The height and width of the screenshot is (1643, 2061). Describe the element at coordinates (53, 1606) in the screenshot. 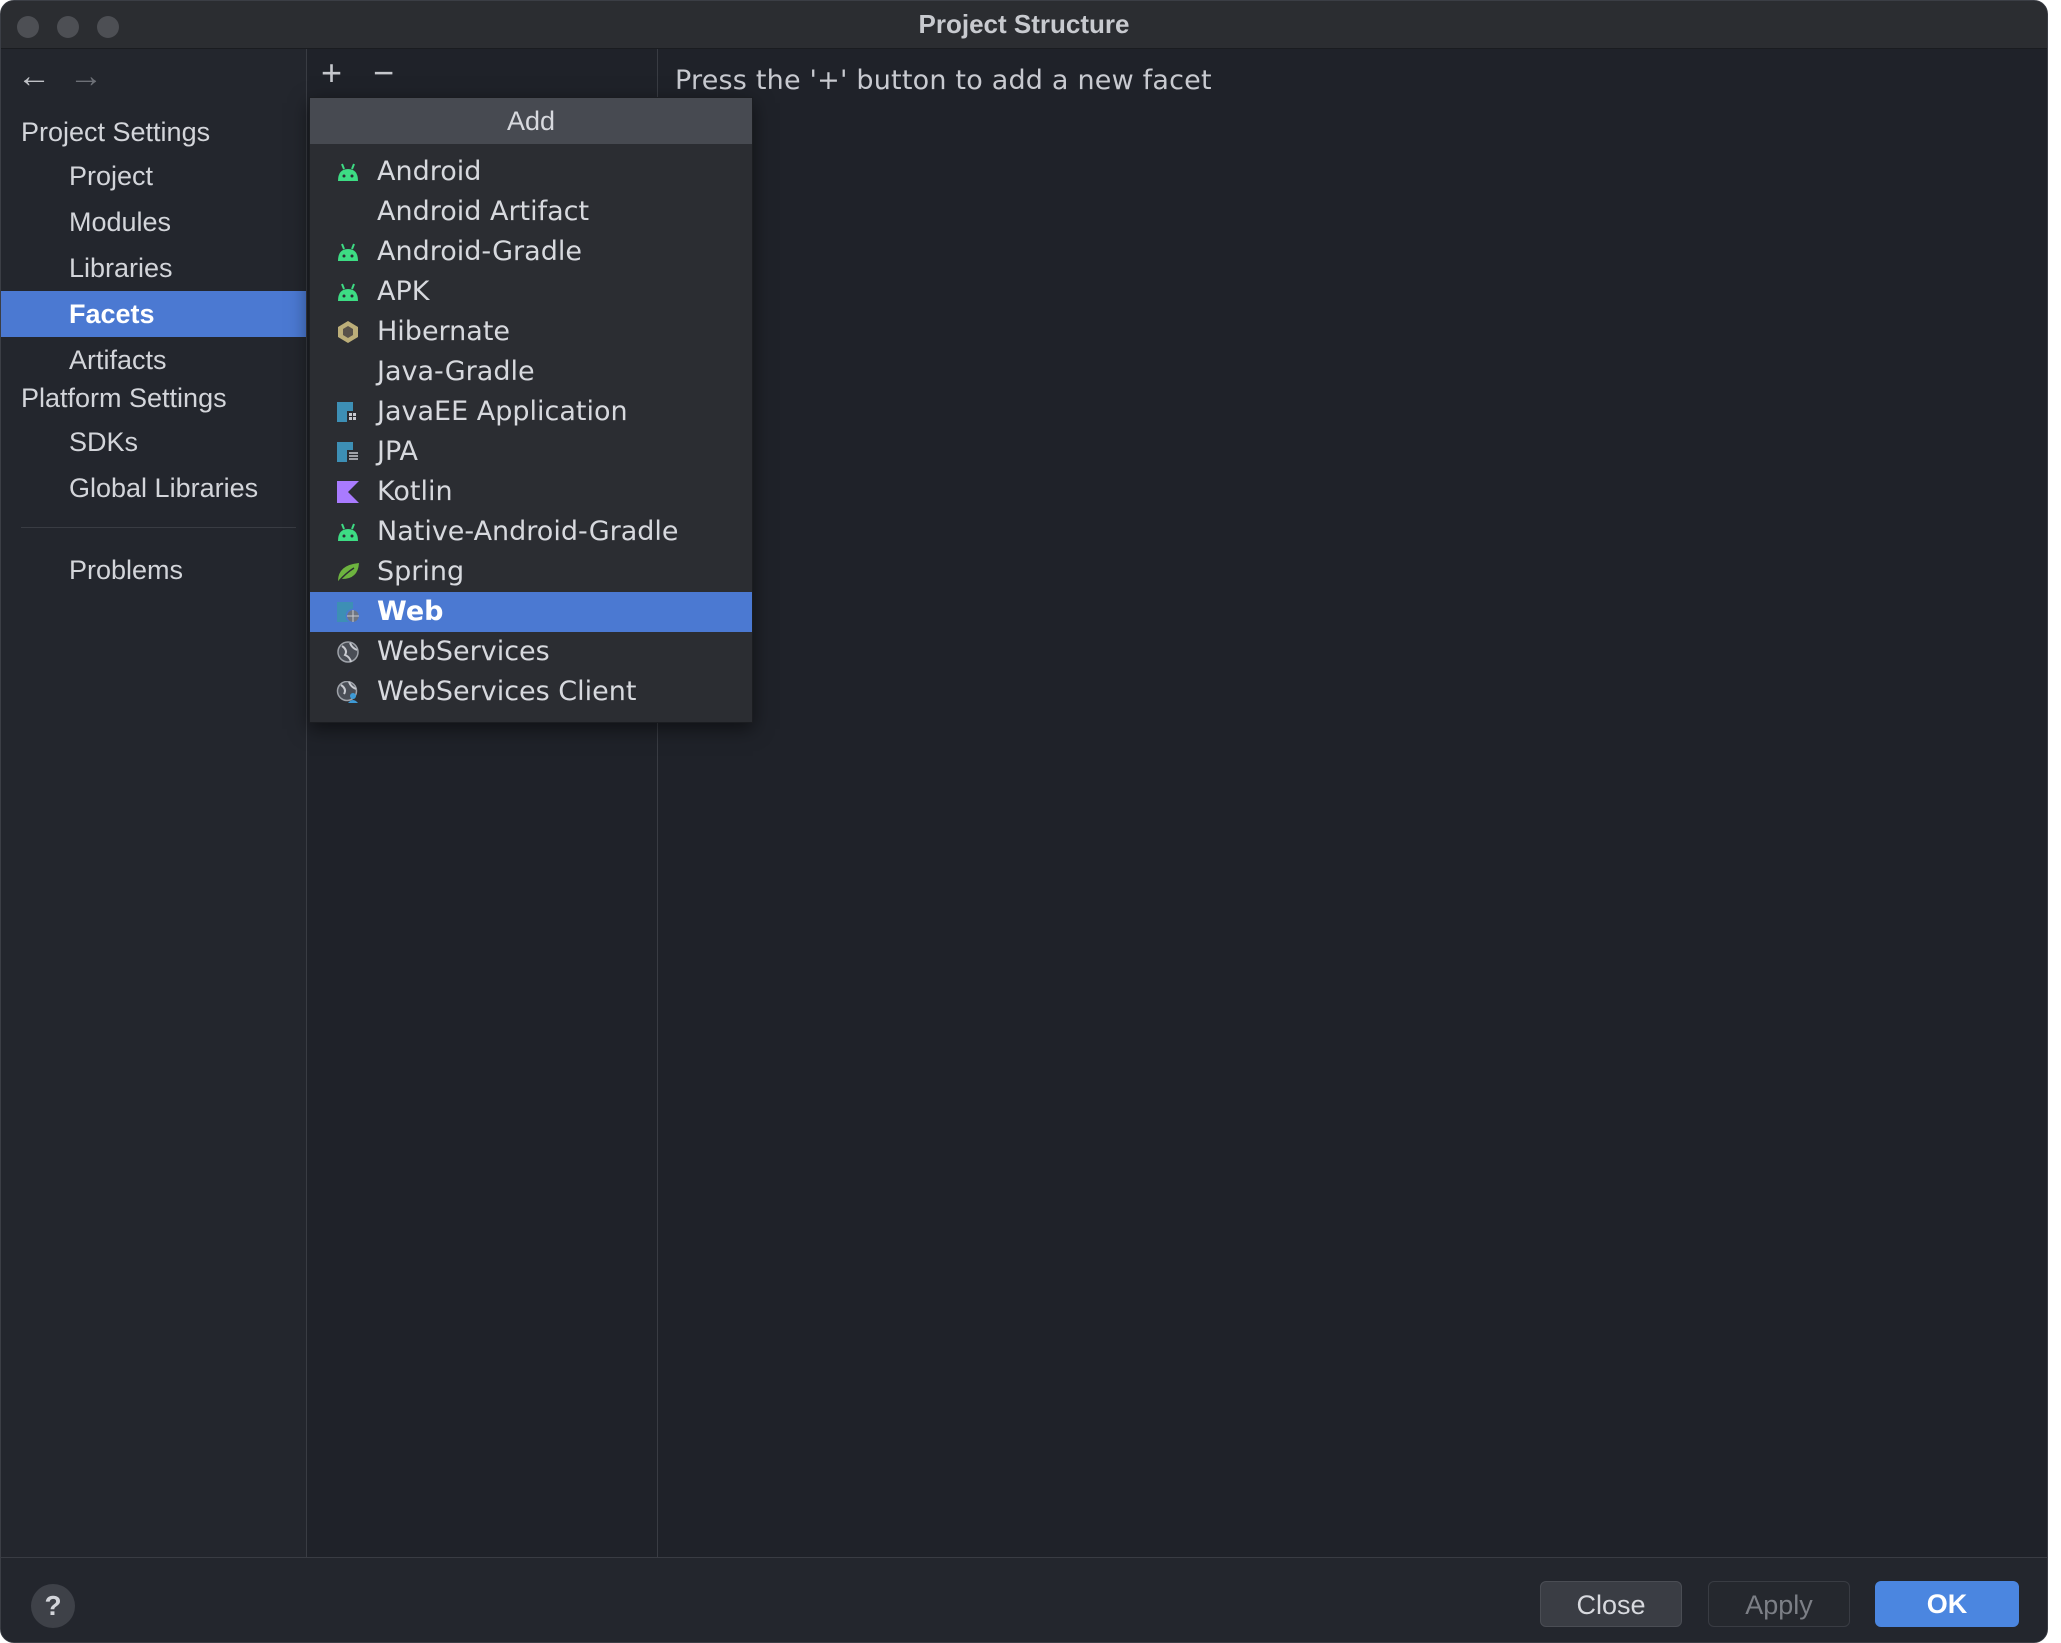

I see `help-button: ?` at that location.